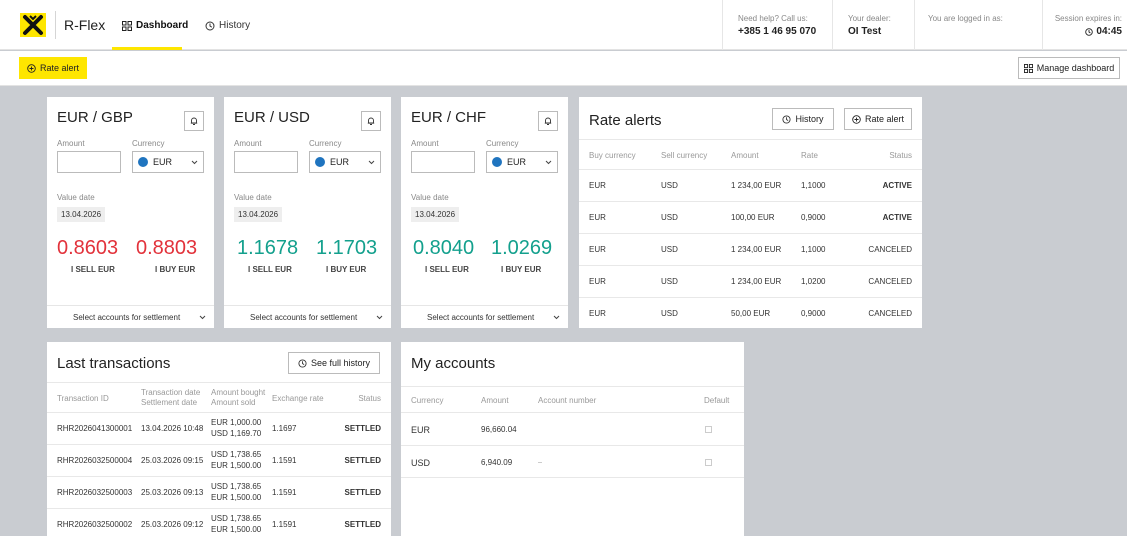  I want to click on amount-cell: 100,00 EUR, so click(753, 217).